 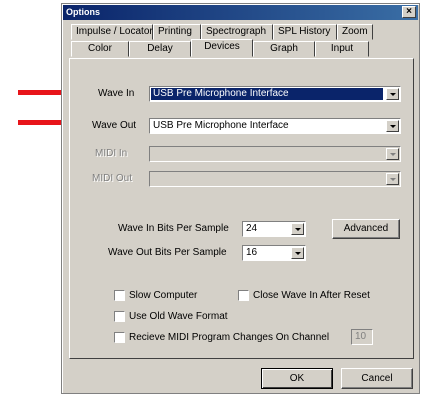 I want to click on close-button: ×, so click(x=409, y=12).